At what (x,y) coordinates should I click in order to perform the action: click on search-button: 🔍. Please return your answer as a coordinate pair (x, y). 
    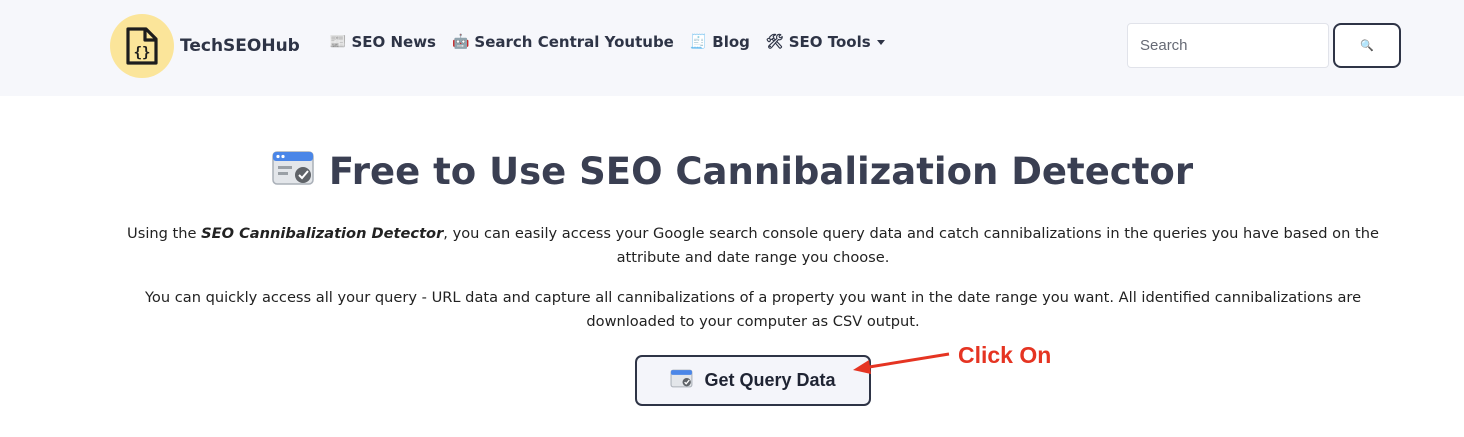
    Looking at the image, I should click on (1367, 45).